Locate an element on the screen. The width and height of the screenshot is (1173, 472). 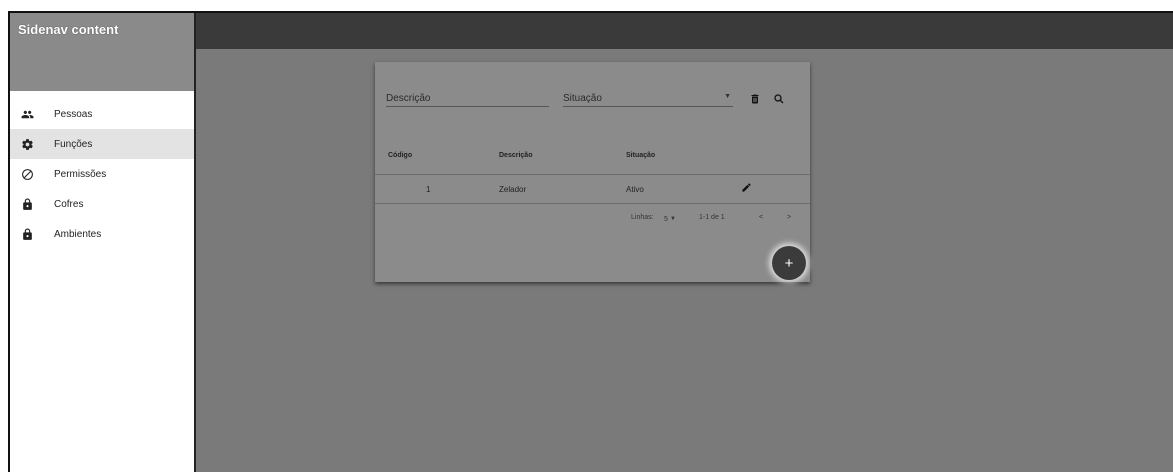
sidebar-item-permissoes: Permissões is located at coordinates (102, 174).